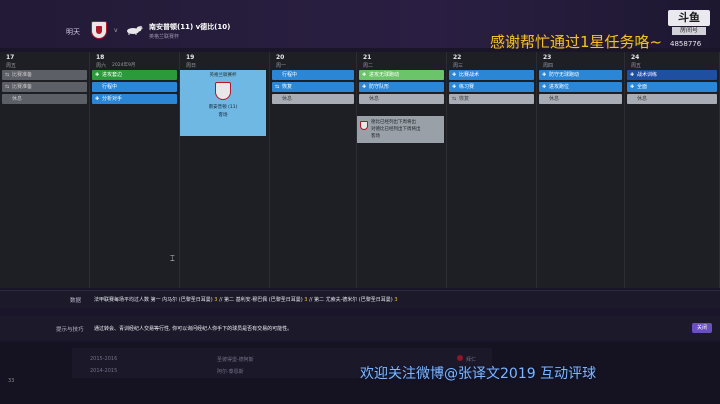 This screenshot has height=404, width=720. I want to click on day-weekday: 周四, so click(548, 66).